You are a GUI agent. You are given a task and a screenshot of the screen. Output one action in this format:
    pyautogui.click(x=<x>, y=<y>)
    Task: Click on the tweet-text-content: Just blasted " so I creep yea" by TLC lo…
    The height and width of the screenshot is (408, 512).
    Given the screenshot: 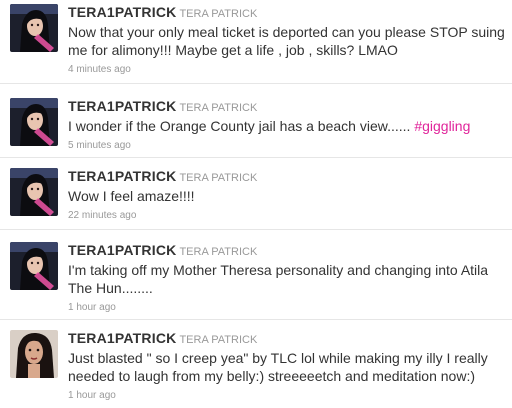 What is the action you would take?
    pyautogui.click(x=278, y=367)
    